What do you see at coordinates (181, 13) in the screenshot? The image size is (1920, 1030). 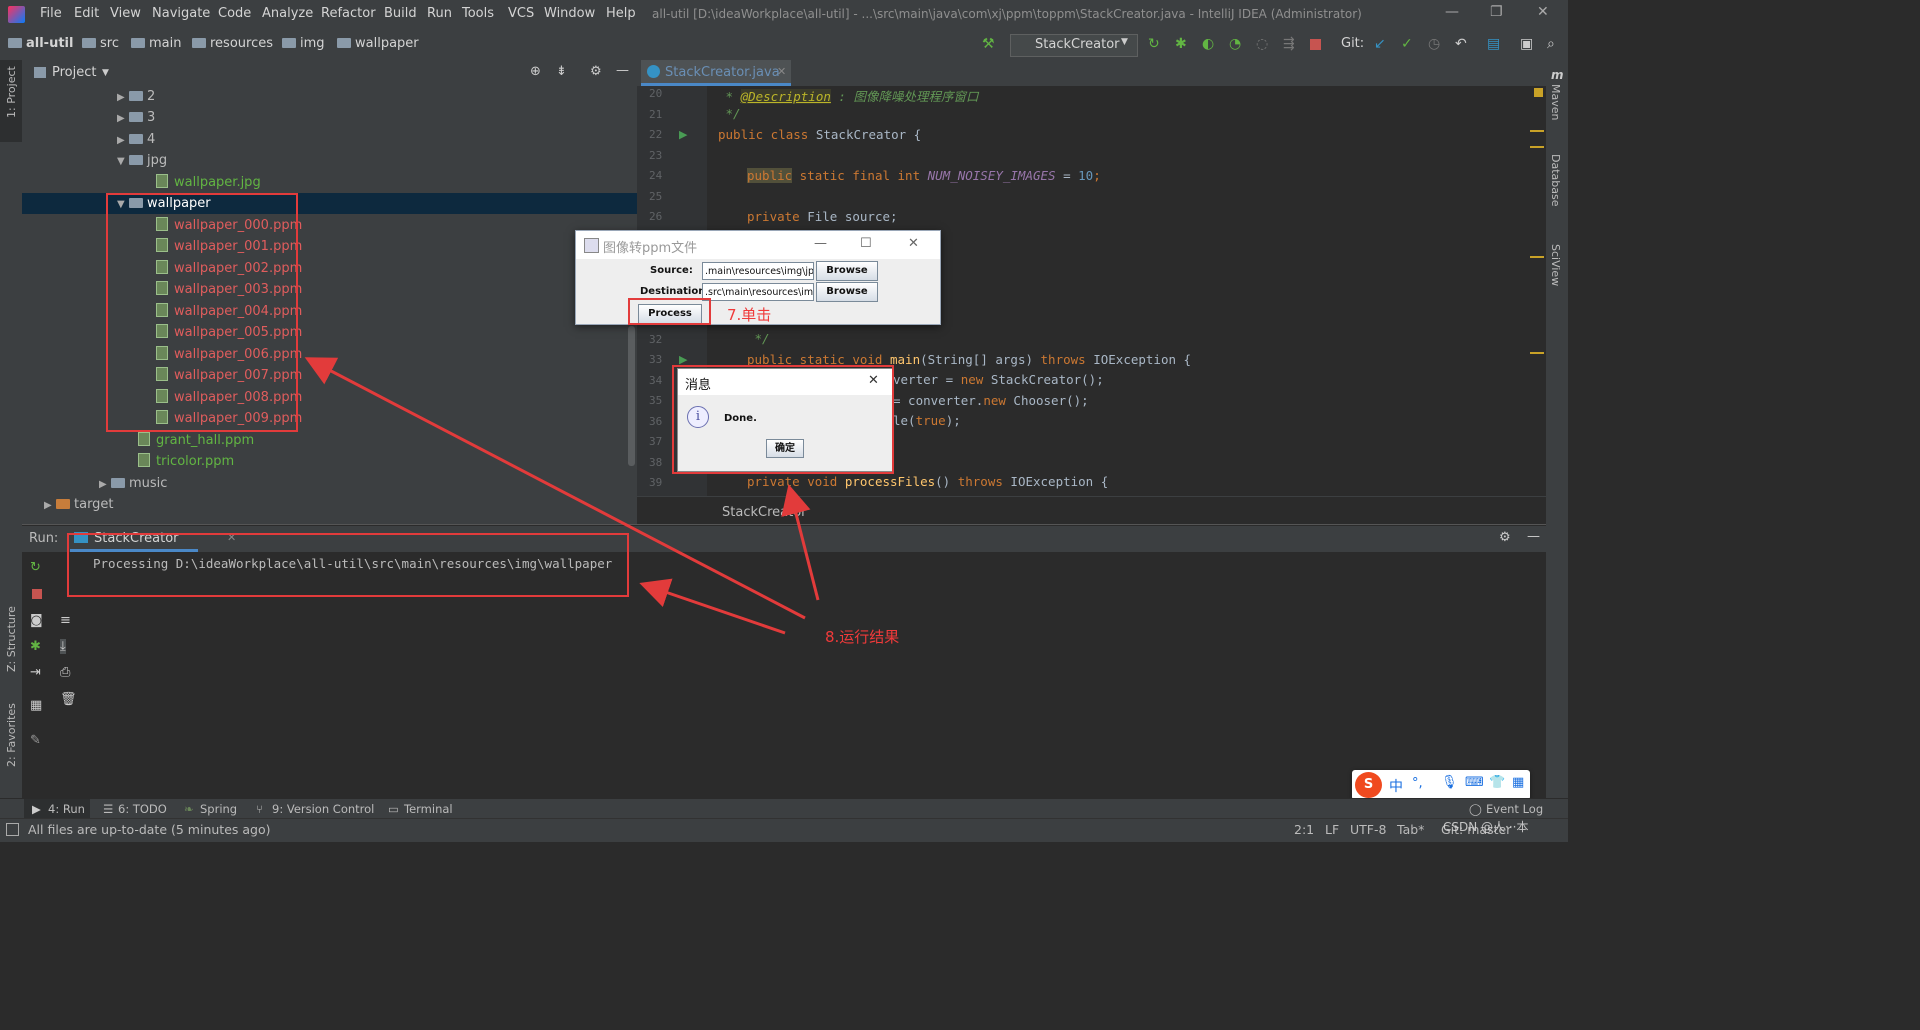 I see `menu-navigate: Navigate` at bounding box center [181, 13].